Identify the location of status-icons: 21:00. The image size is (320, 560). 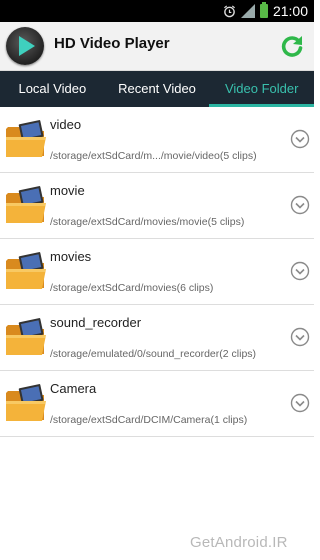
(265, 11).